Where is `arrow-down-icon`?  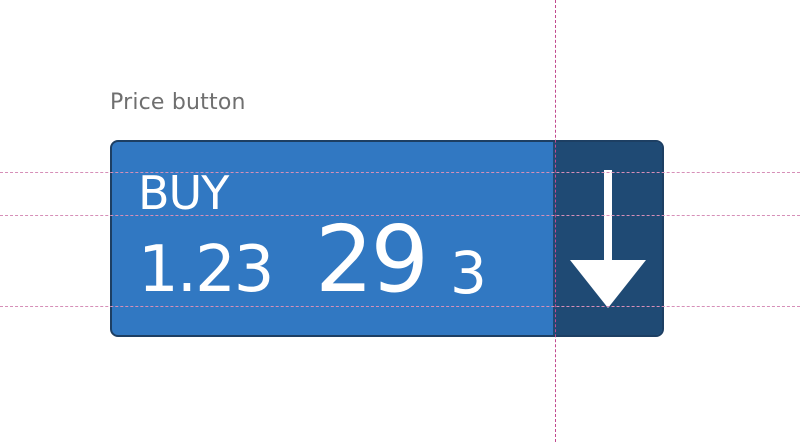 arrow-down-icon is located at coordinates (608, 239).